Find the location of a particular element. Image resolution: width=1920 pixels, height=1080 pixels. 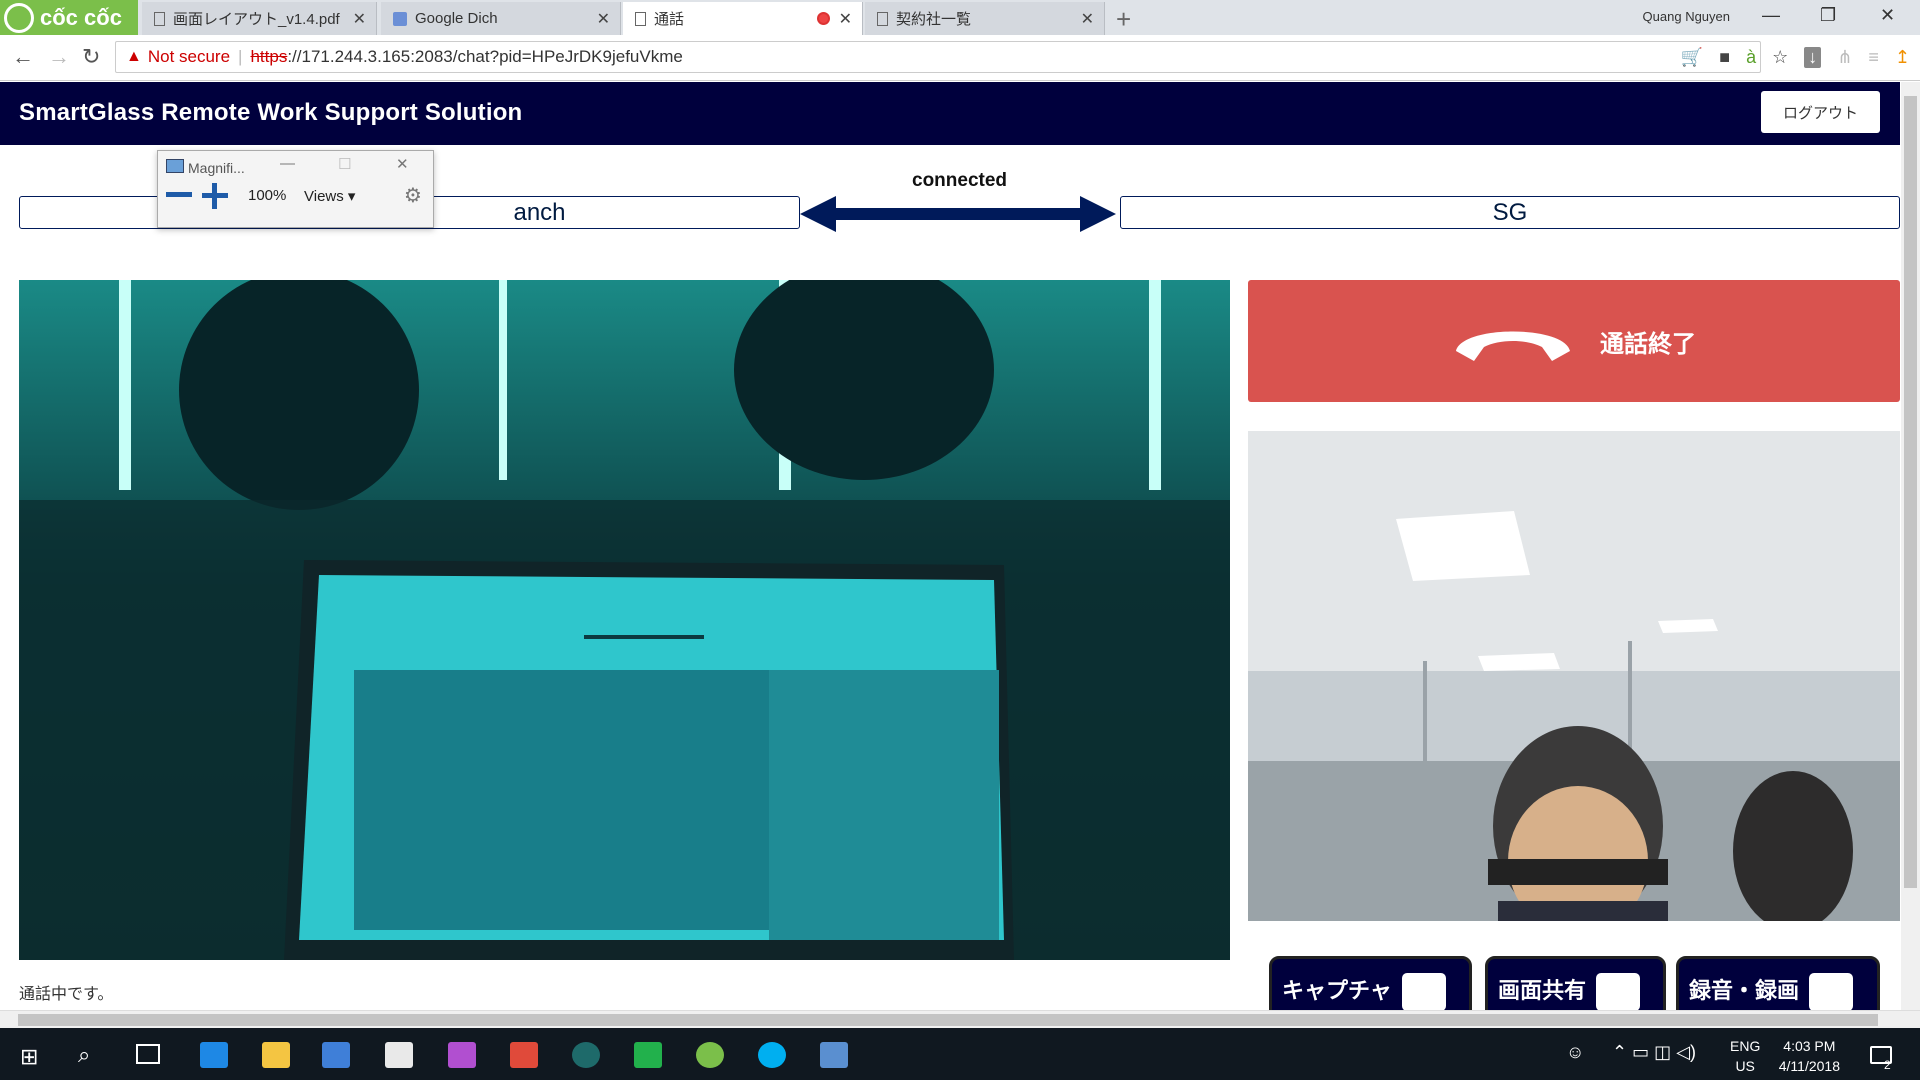

connection-status: connected is located at coordinates (960, 180).